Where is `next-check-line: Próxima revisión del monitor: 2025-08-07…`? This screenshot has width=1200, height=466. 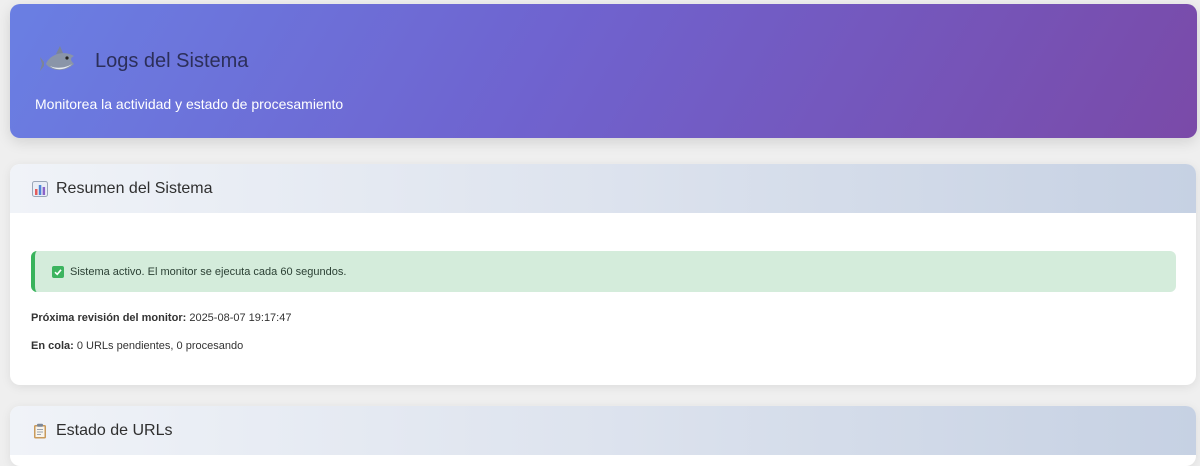 next-check-line: Próxima revisión del monitor: 2025-08-07… is located at coordinates (161, 318).